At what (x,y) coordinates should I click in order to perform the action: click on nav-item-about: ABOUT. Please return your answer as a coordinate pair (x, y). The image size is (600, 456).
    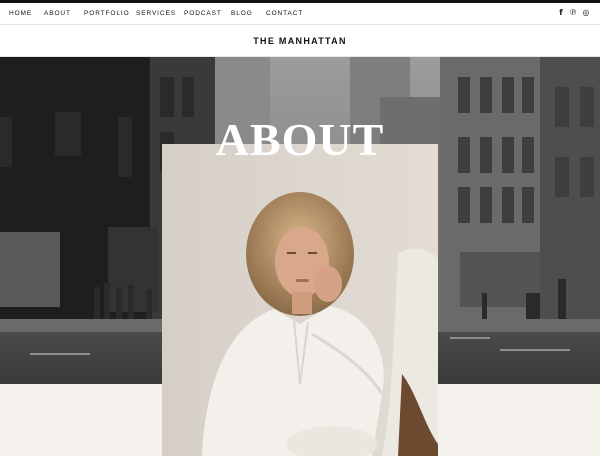
    Looking at the image, I should click on (57, 13).